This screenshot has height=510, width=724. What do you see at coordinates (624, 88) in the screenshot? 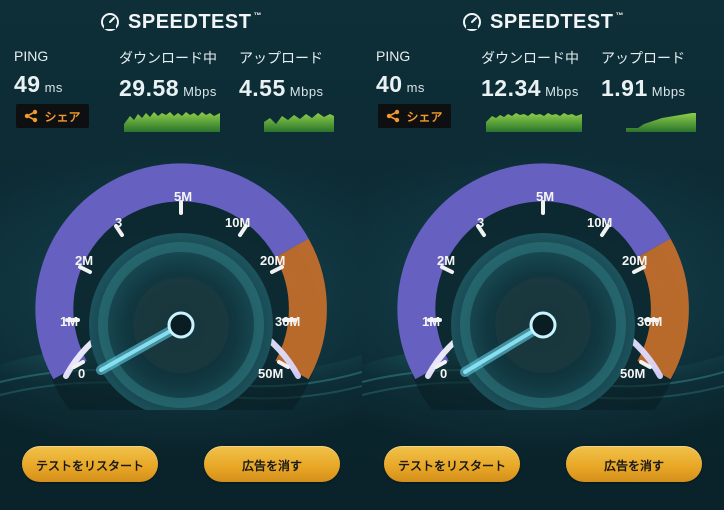
I see `upload-number: 1.91` at bounding box center [624, 88].